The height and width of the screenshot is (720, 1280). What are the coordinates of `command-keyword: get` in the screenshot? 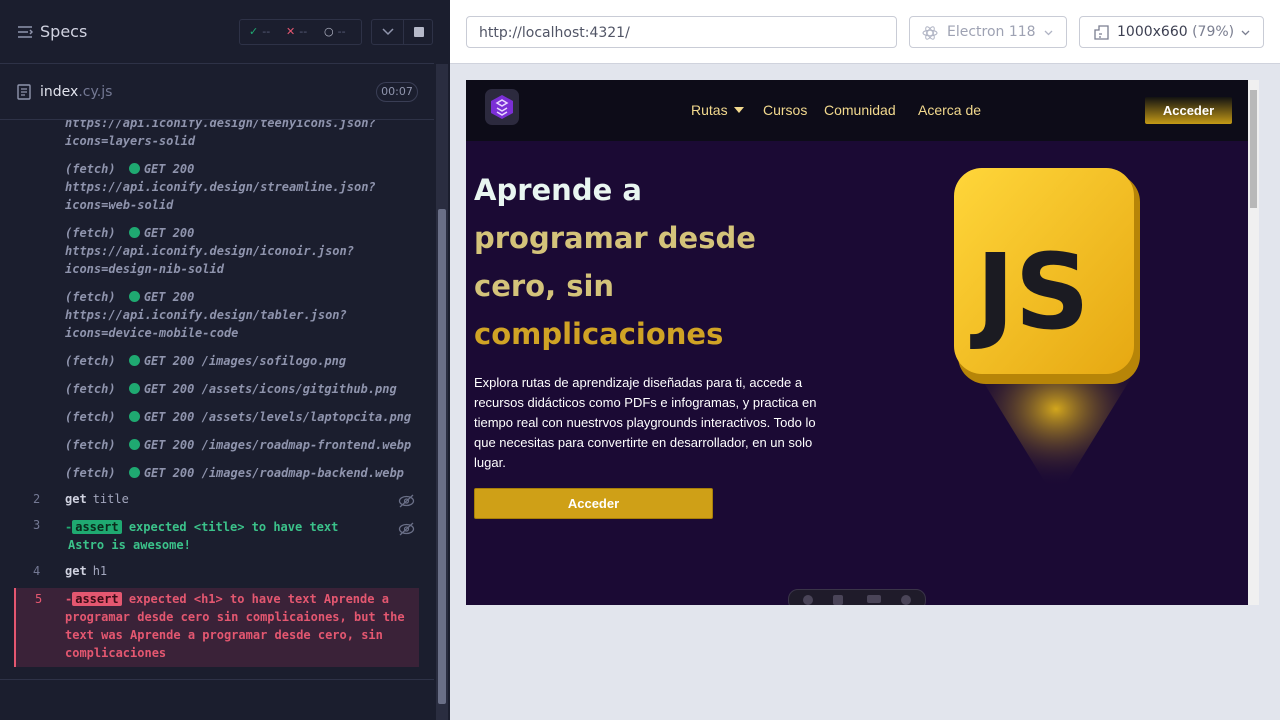 It's located at (76, 499).